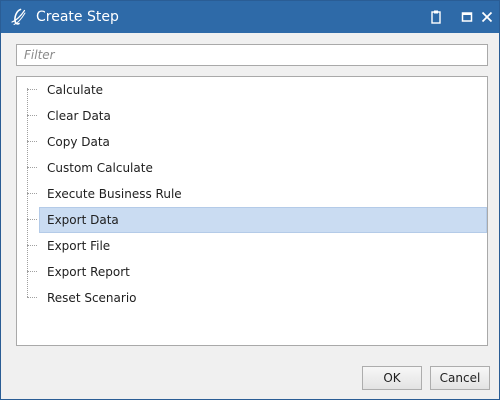  I want to click on tree-item-custom-calculate: Custom Calculate, so click(252, 168).